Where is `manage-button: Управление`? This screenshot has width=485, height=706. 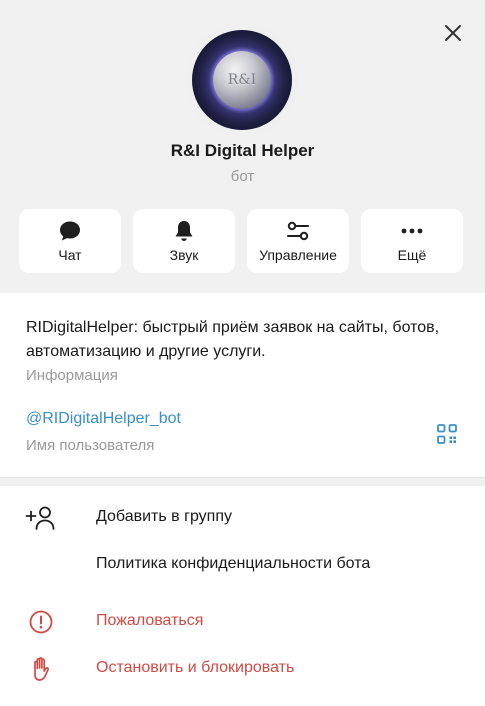 manage-button: Управление is located at coordinates (298, 241).